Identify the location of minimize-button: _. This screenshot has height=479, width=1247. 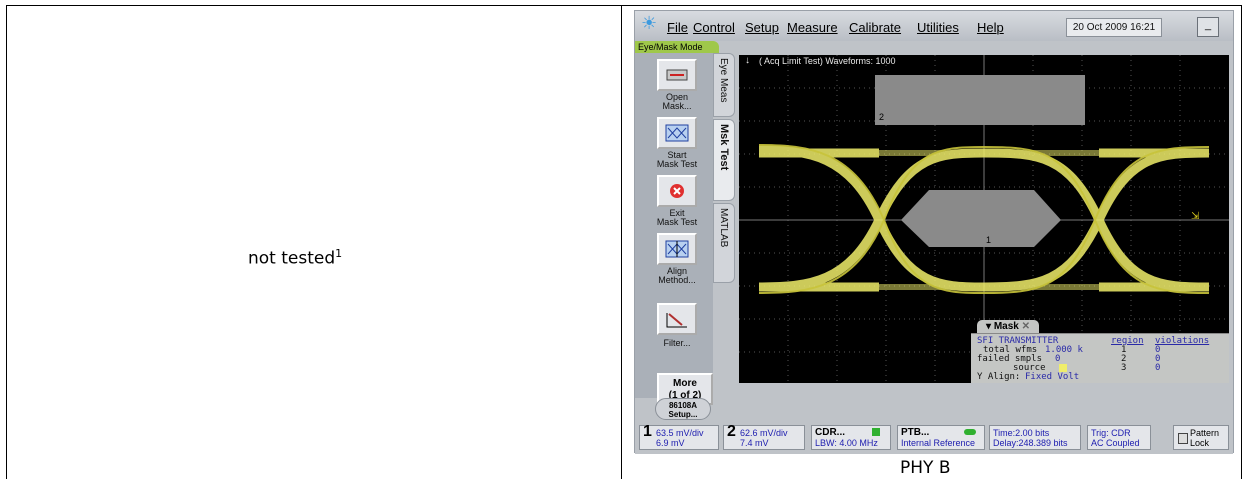
(1208, 27).